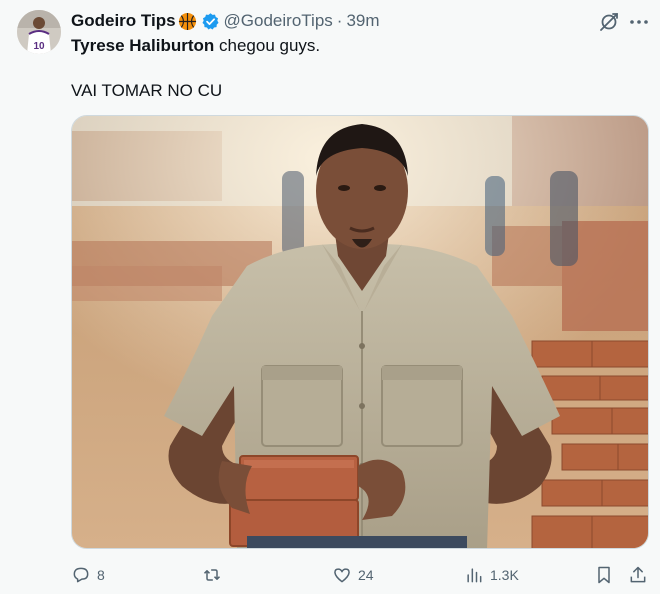  I want to click on like-button: 24, so click(353, 575).